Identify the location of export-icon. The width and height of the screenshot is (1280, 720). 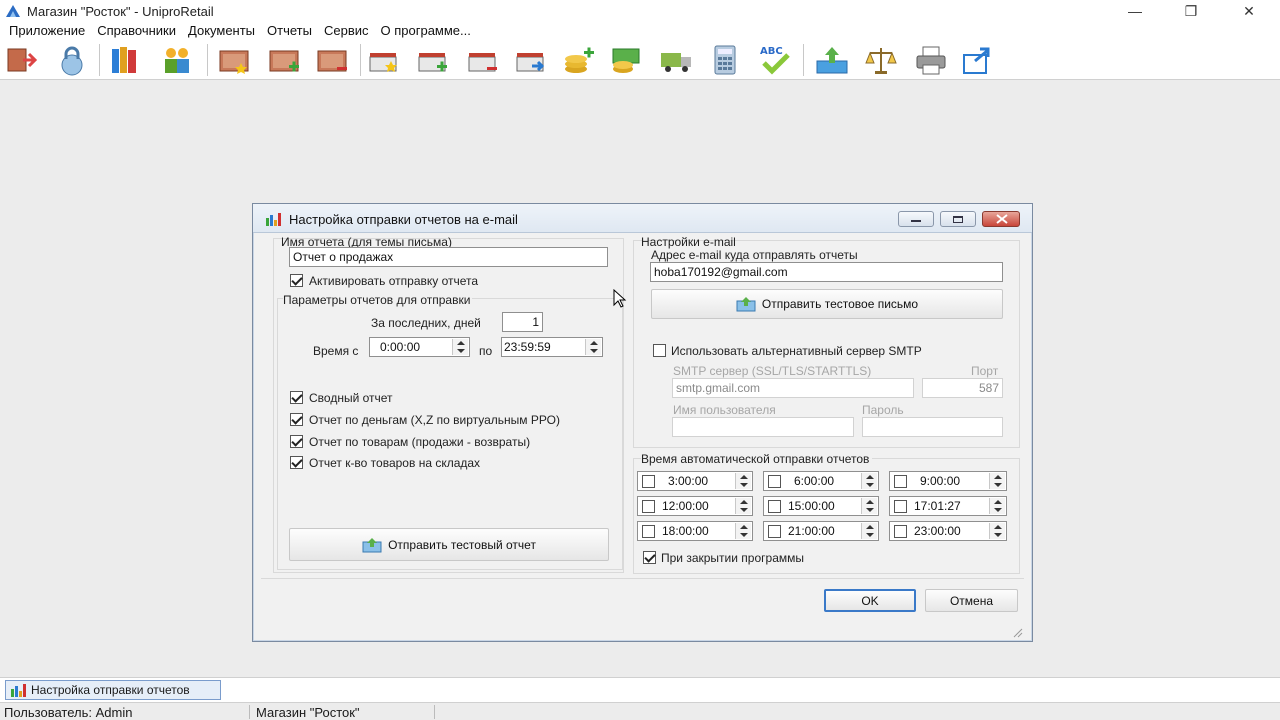
(978, 60).